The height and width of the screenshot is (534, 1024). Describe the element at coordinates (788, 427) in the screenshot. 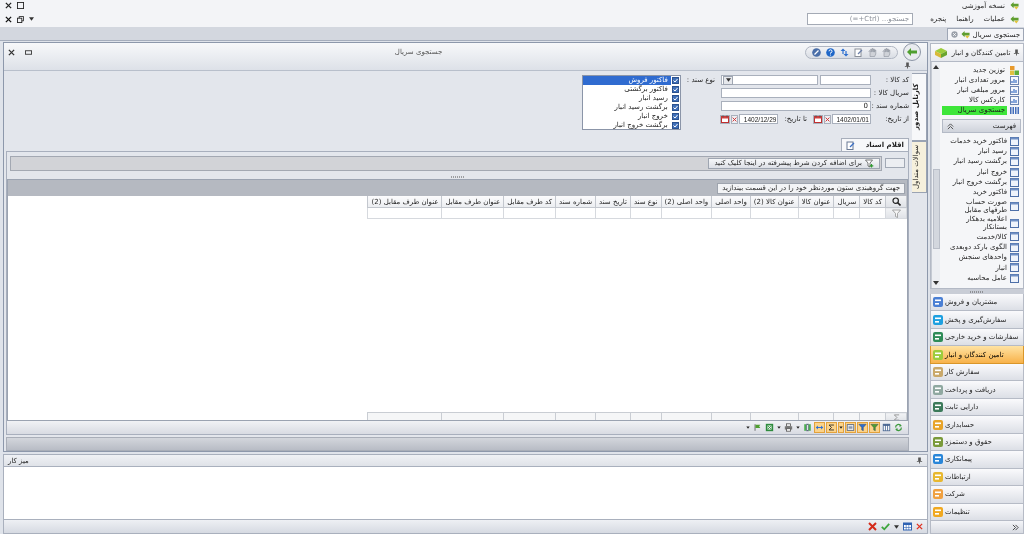

I see `printer-icon` at that location.